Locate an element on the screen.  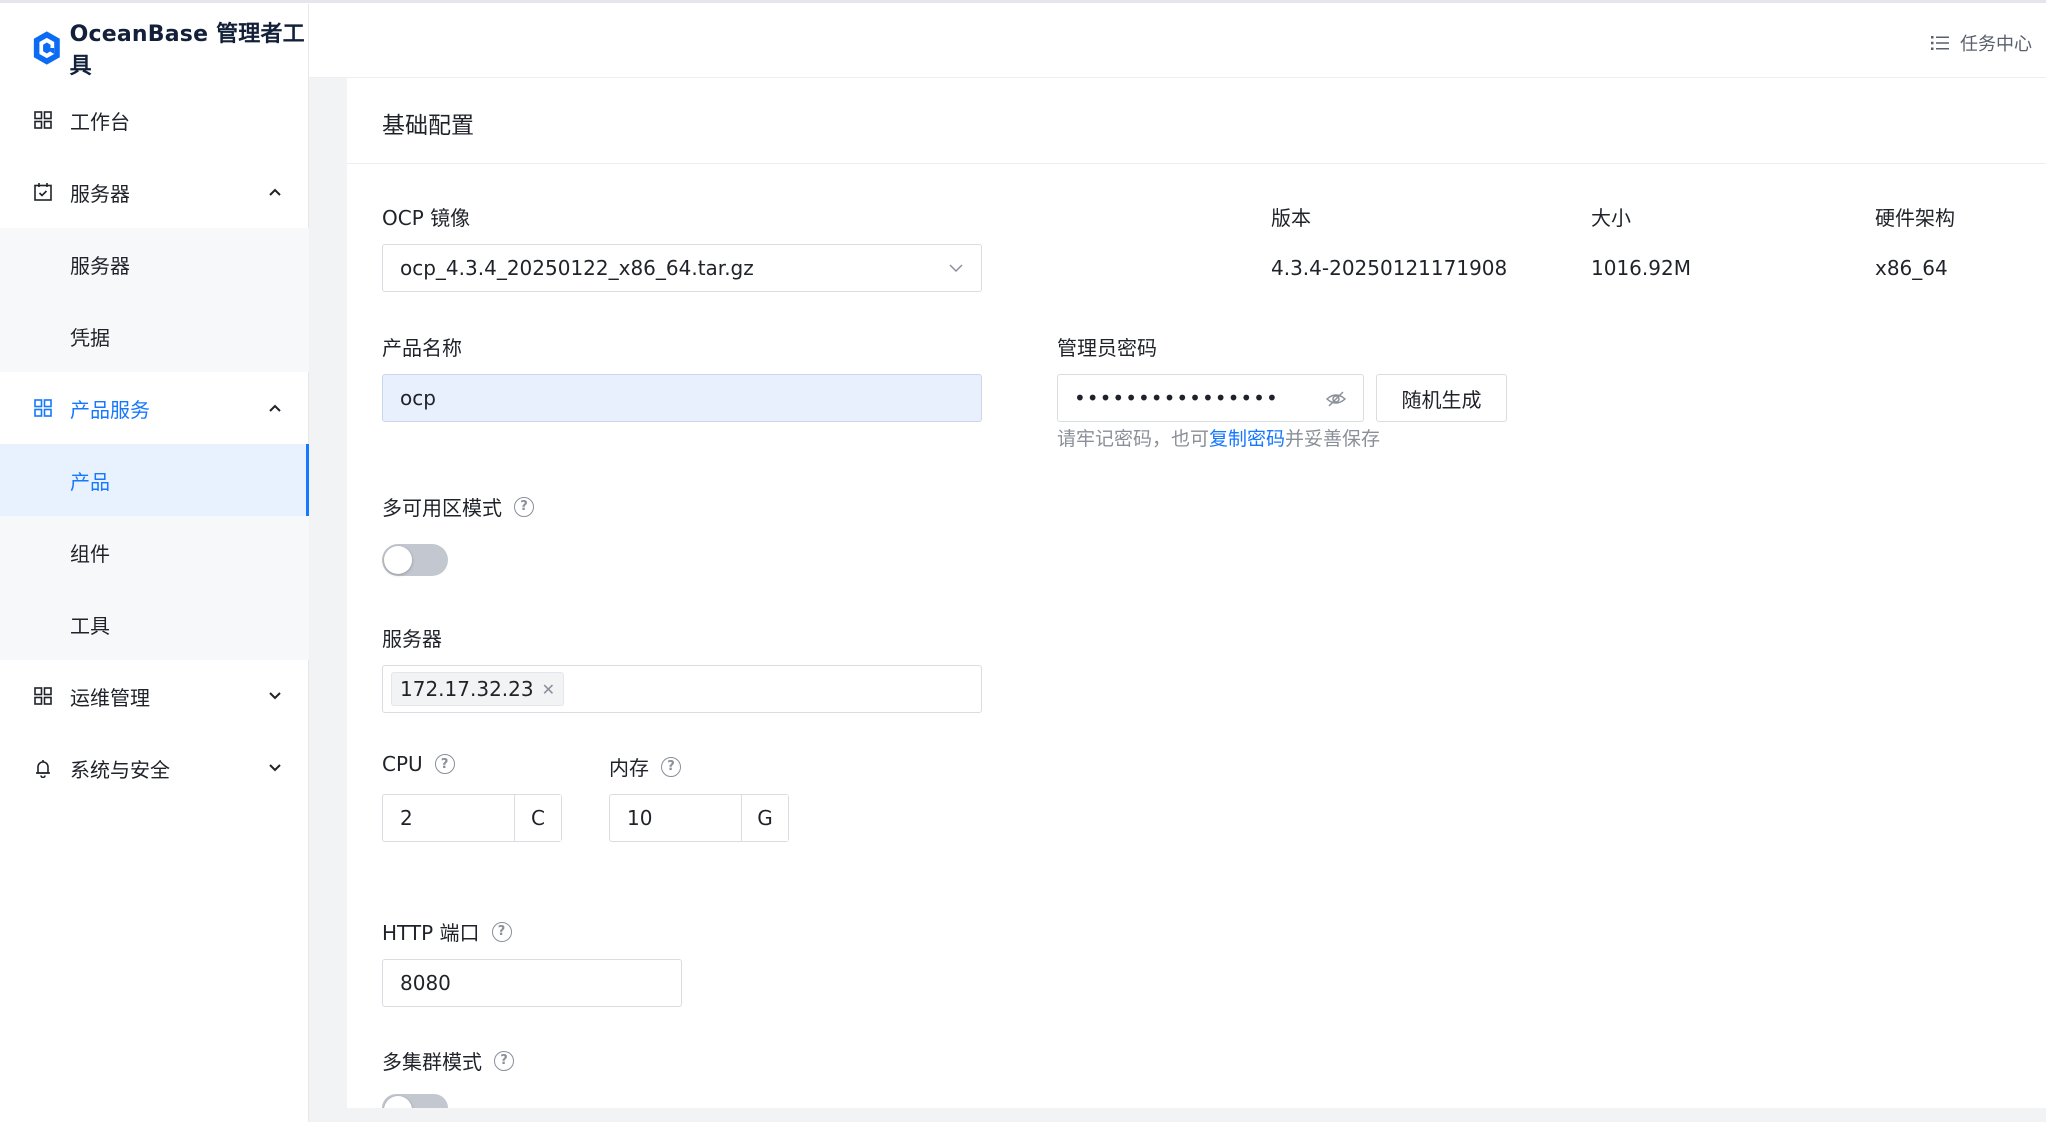
sidebar-item-label: 服务器 is located at coordinates (100, 193).